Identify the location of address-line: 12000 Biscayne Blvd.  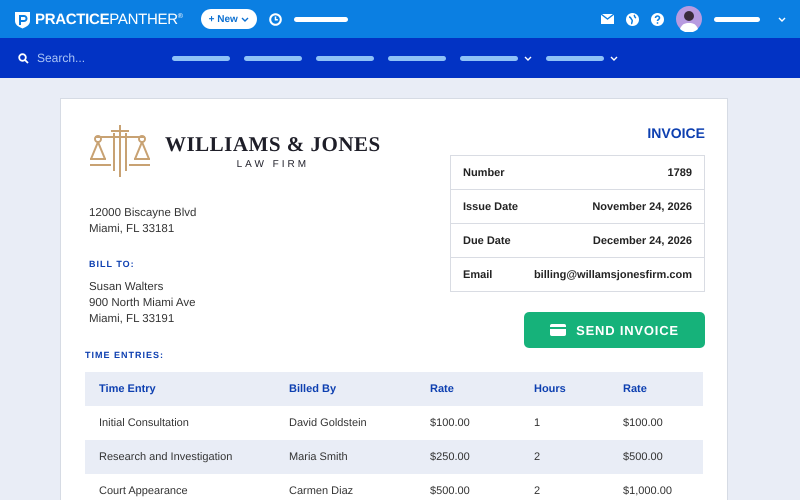
(143, 213).